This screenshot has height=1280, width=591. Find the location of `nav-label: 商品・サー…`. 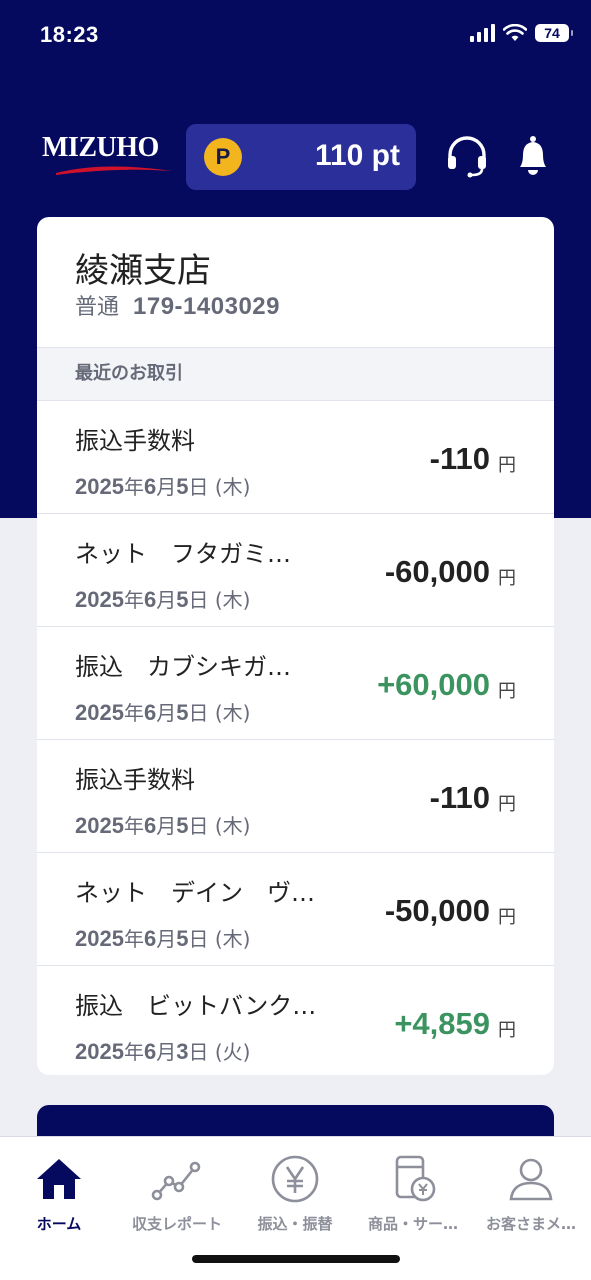

nav-label: 商品・サー… is located at coordinates (412, 1224).